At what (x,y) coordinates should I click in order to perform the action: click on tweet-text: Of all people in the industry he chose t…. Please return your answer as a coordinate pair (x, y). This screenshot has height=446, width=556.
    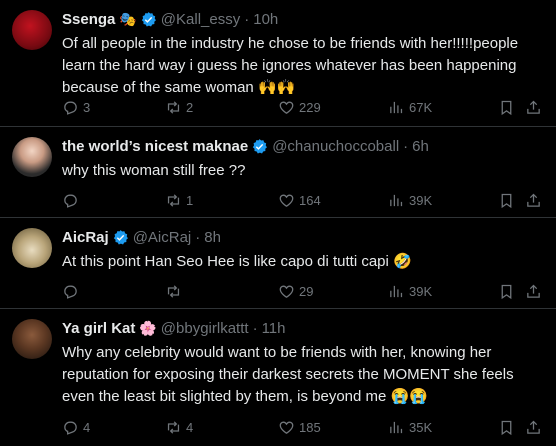
    Looking at the image, I should click on (290, 65).